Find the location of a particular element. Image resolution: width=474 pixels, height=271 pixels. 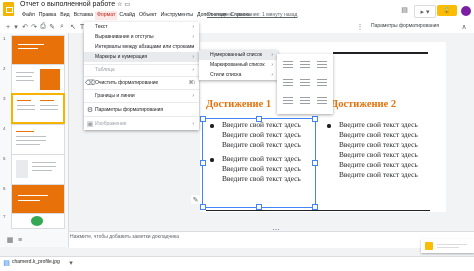

new-slide-dropdown-icon: ▾ is located at coordinates (16, 27).